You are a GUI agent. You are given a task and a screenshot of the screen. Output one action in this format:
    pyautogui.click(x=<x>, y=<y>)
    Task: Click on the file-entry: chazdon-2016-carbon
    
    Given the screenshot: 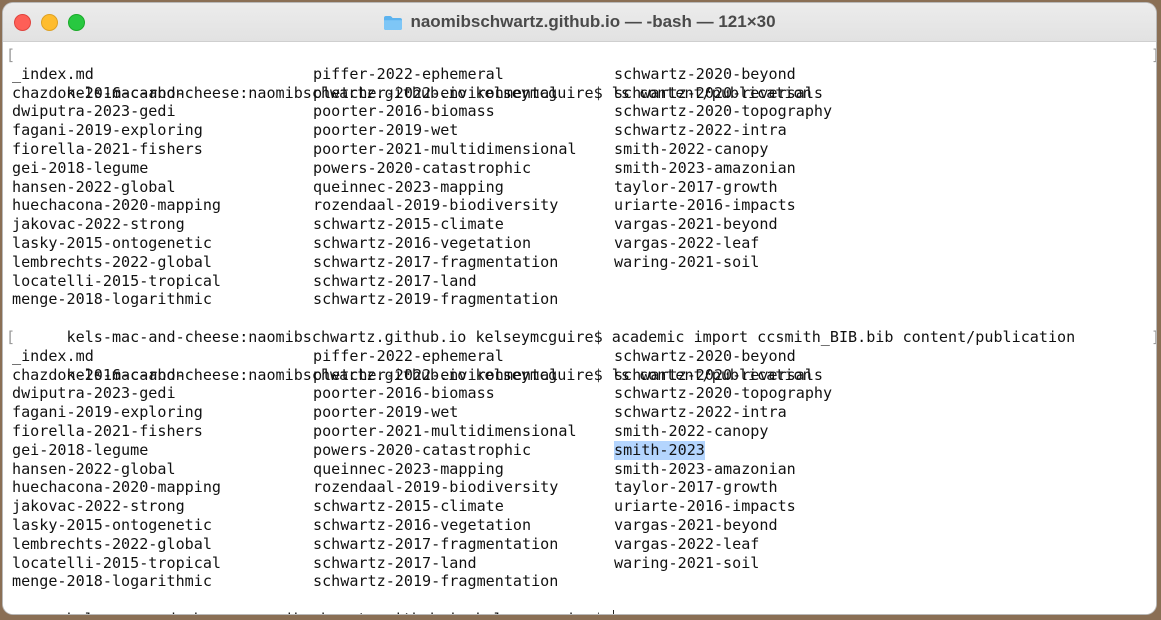 What is the action you would take?
    pyautogui.click(x=98, y=374)
    